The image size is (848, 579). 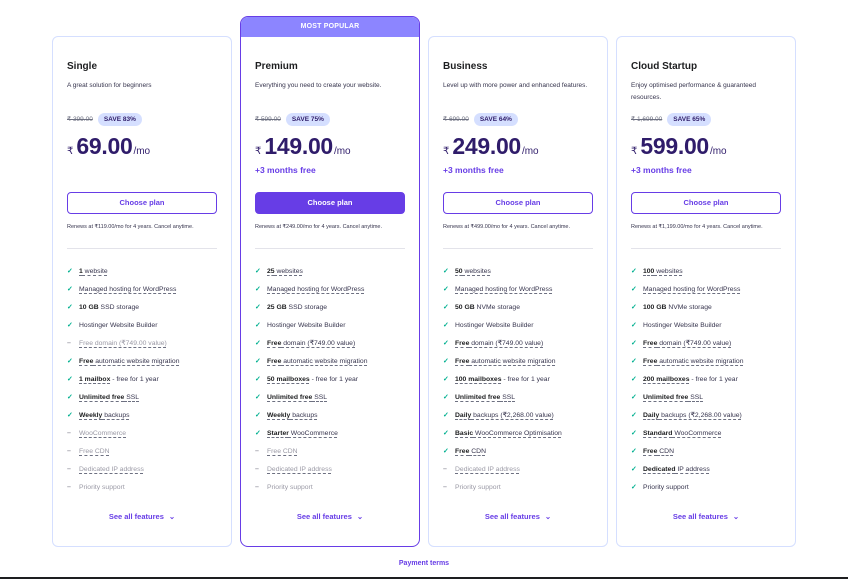 I want to click on feature-text: Standard WooCommerce, so click(x=682, y=433).